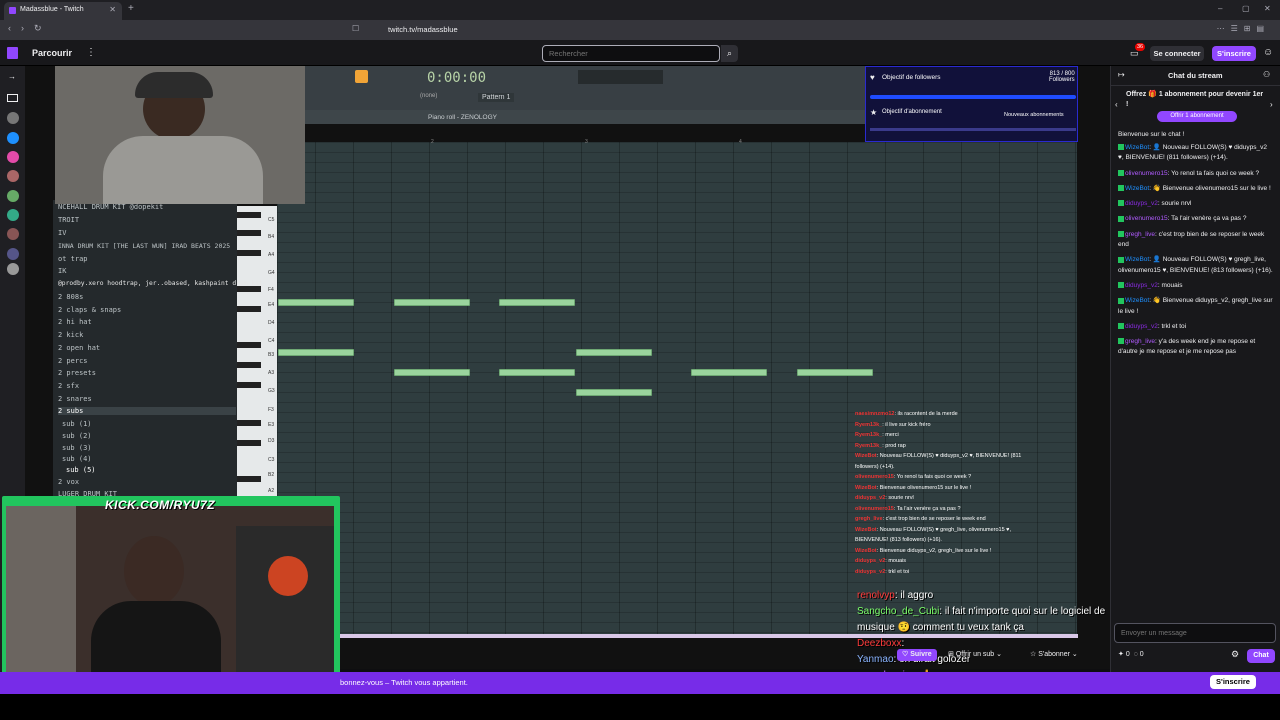 This screenshot has height=720, width=1280. What do you see at coordinates (77, 448) in the screenshot?
I see `browser-item: sub (3)` at bounding box center [77, 448].